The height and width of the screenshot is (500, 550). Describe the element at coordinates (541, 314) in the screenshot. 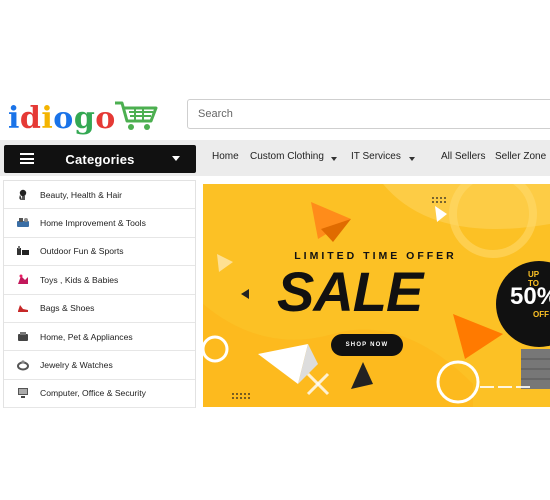

I see `badge-bottom-text: OFF` at that location.